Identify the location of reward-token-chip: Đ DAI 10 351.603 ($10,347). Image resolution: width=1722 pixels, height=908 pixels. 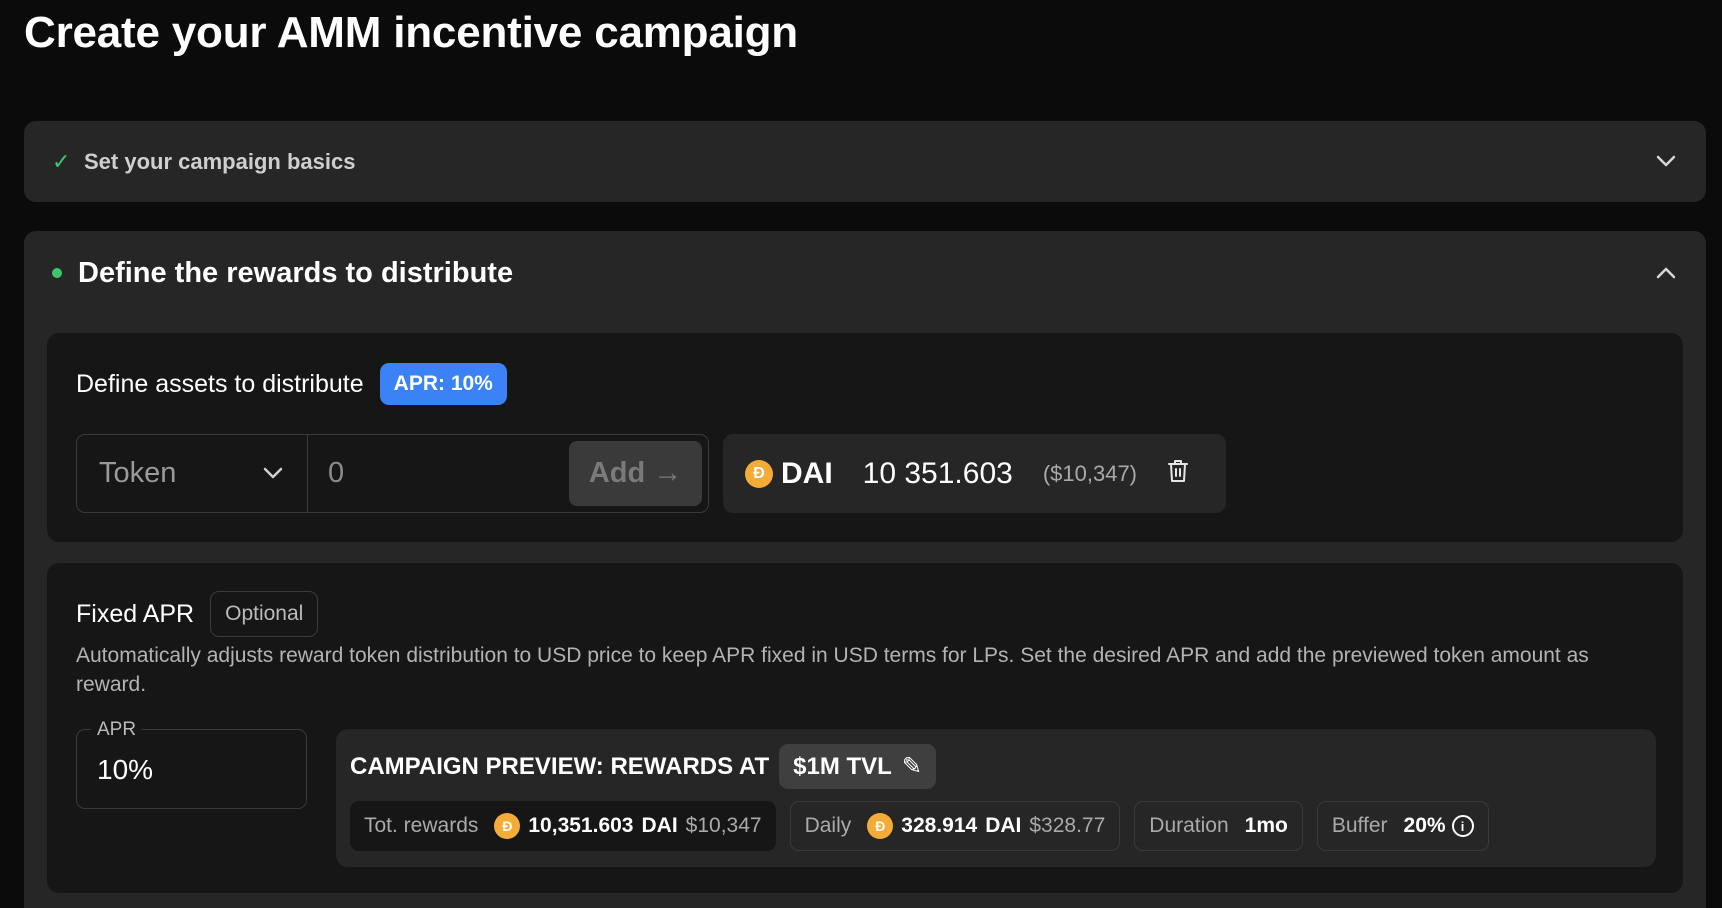
(974, 473).